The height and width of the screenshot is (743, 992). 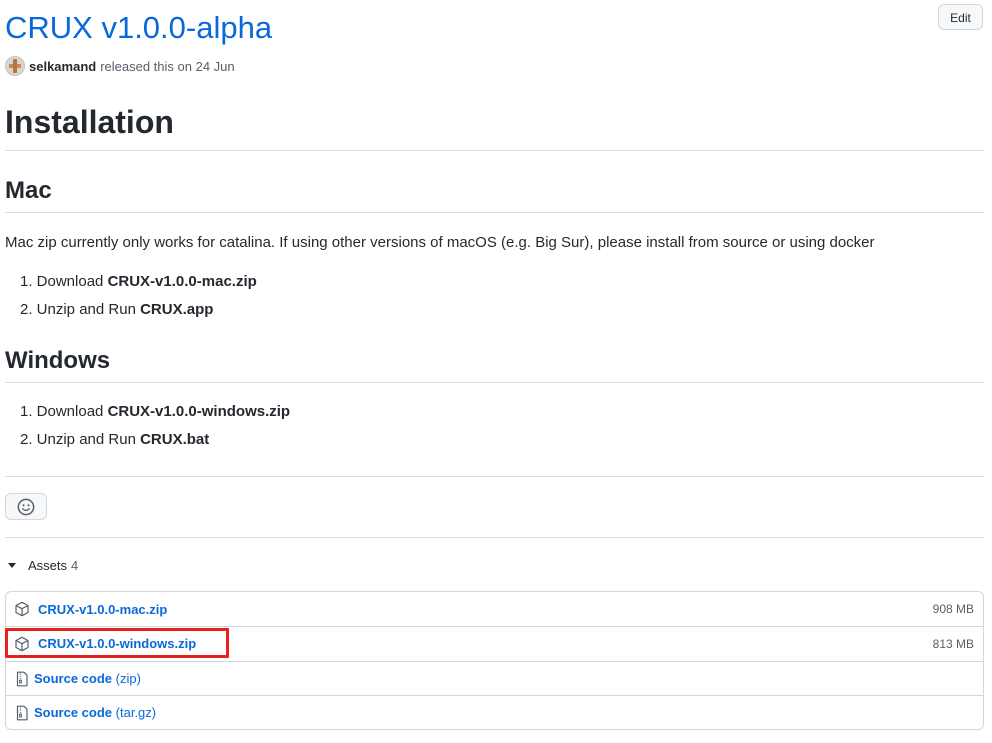 What do you see at coordinates (138, 281) in the screenshot?
I see `list-item: 1. Download CRUX-v1.0.0-mac.zip` at bounding box center [138, 281].